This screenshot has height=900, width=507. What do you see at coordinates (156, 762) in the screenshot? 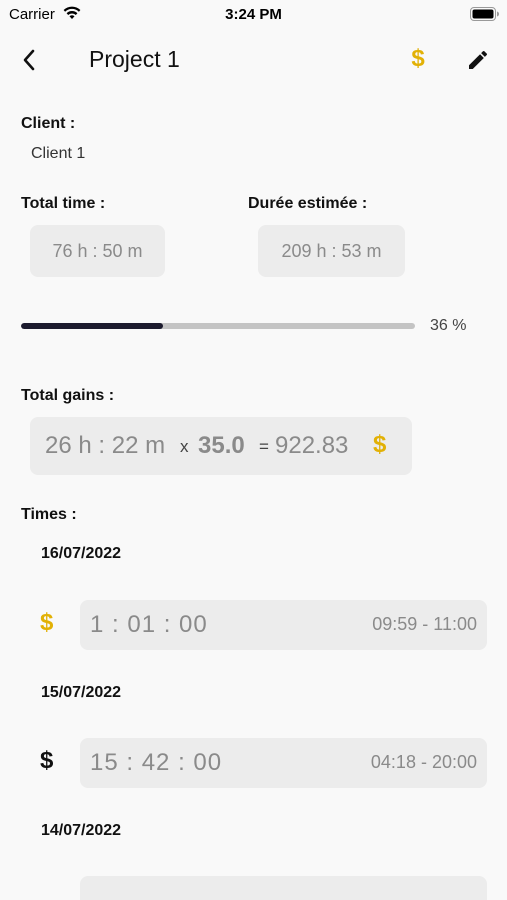
I see `time-entry-duration: 15 : 42 : 00` at bounding box center [156, 762].